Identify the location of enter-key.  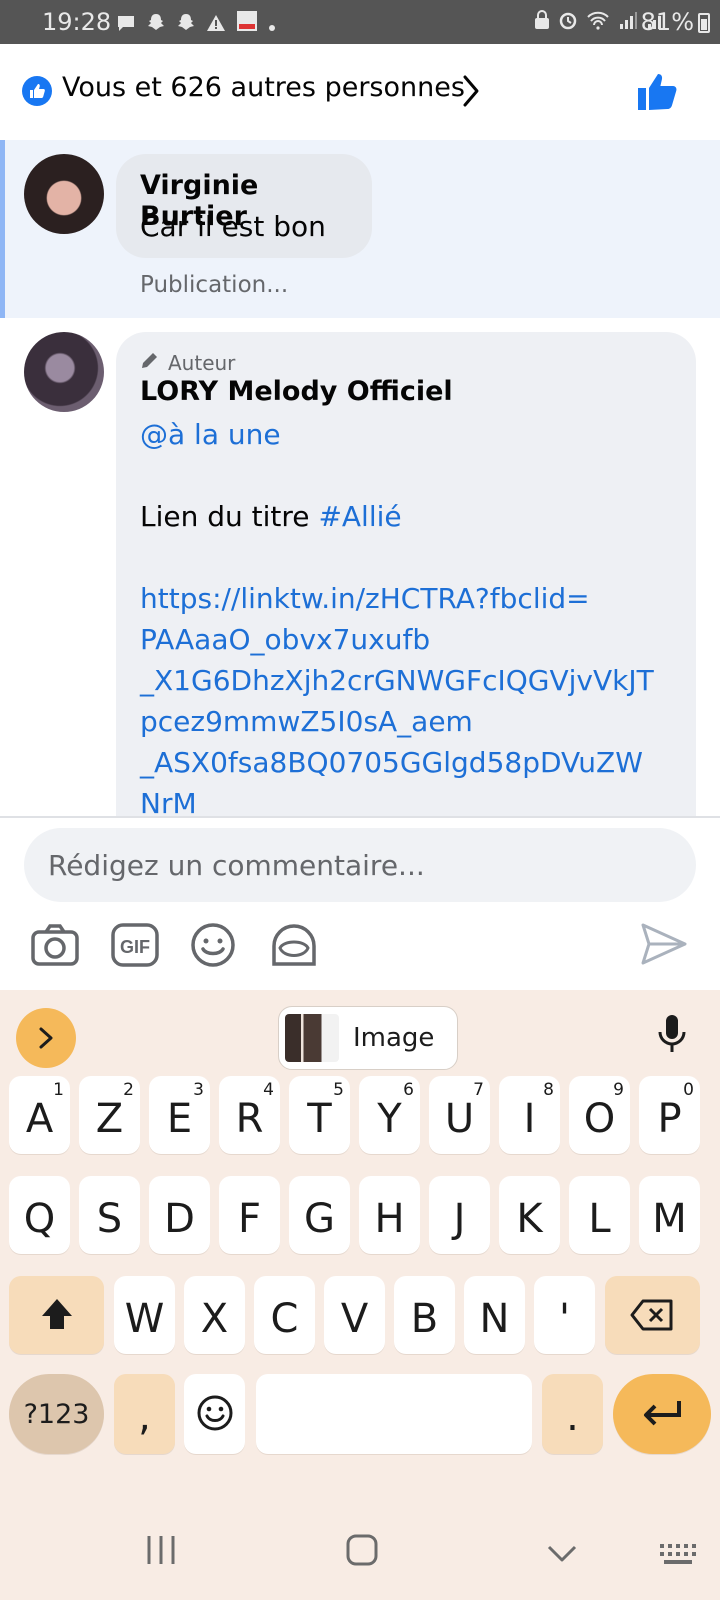
(662, 1414).